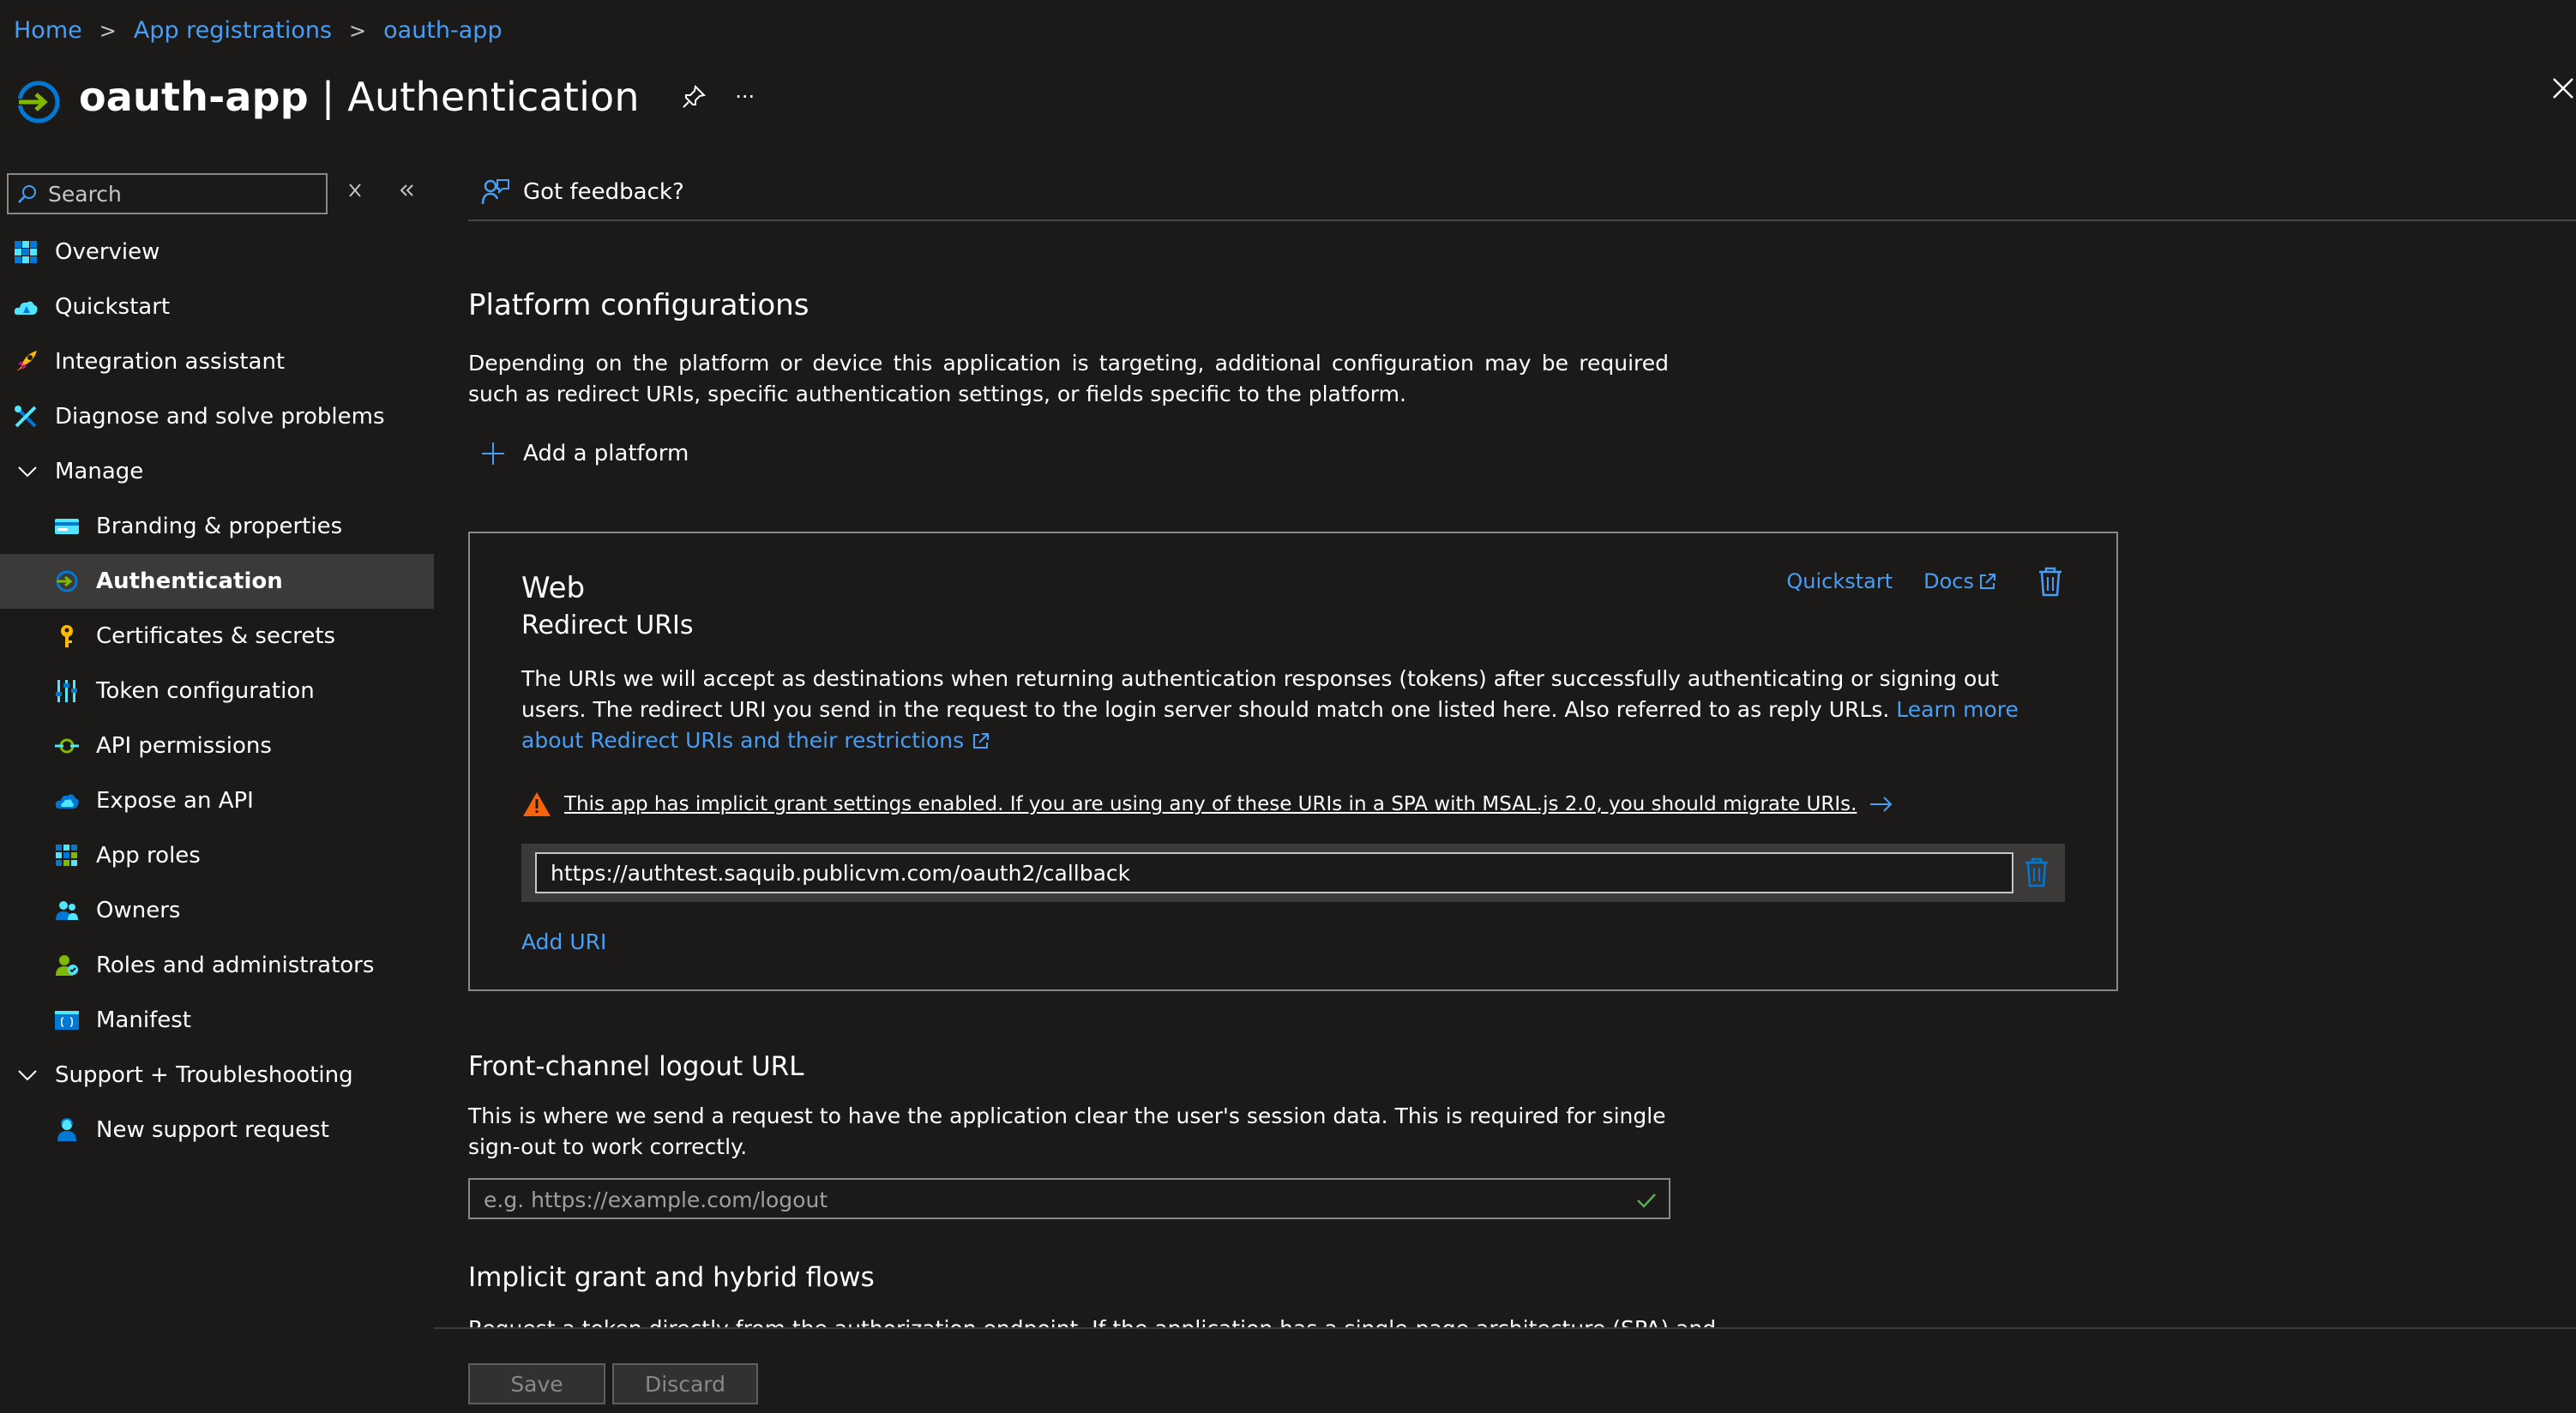 This screenshot has width=2576, height=1413. Describe the element at coordinates (606, 454) in the screenshot. I see `add-platform-label: Add a platform` at that location.